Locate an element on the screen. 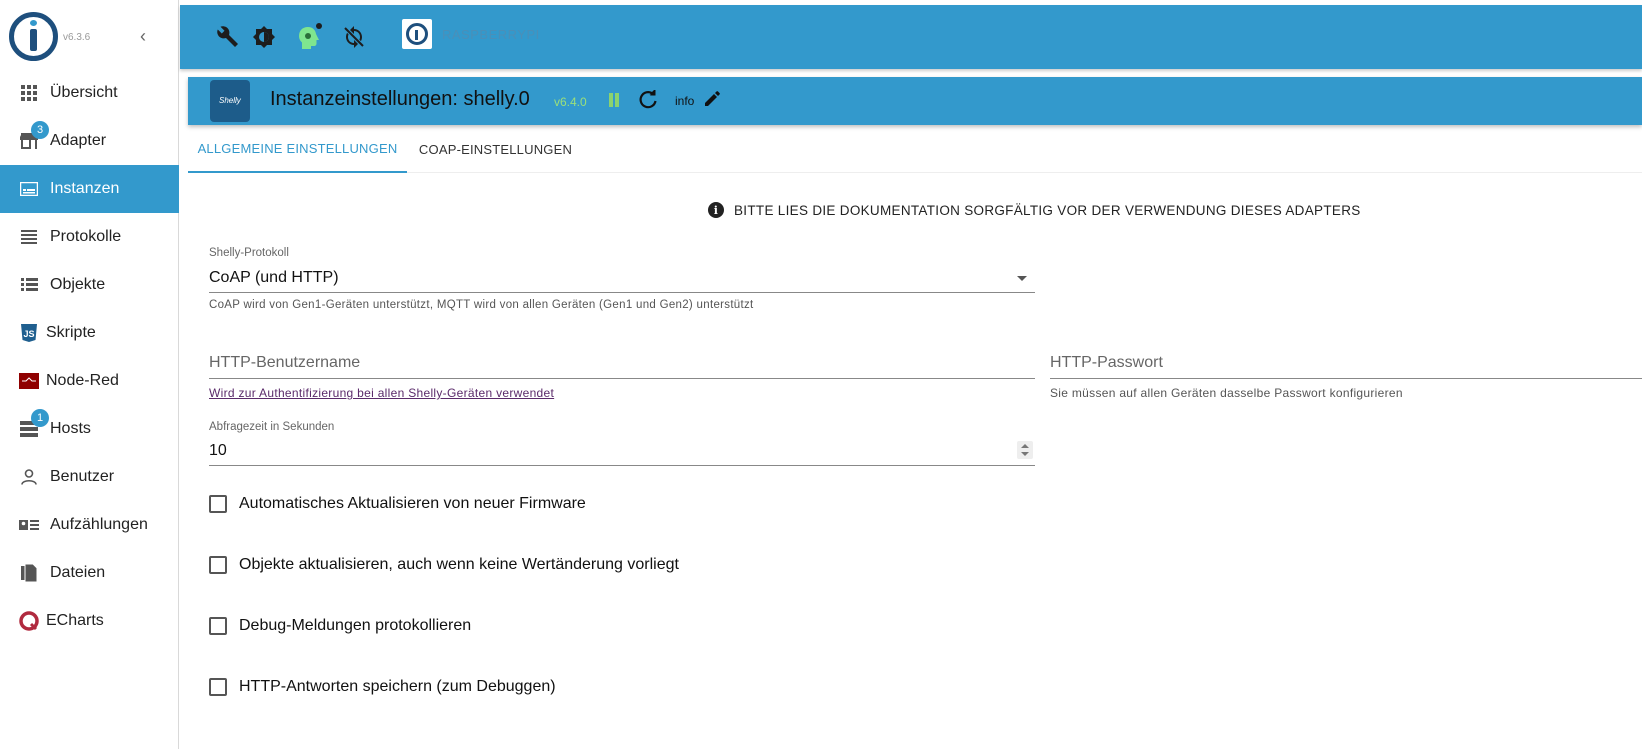 This screenshot has width=1642, height=749. sidebar-item-hosts: 1 Hosts is located at coordinates (89, 429).